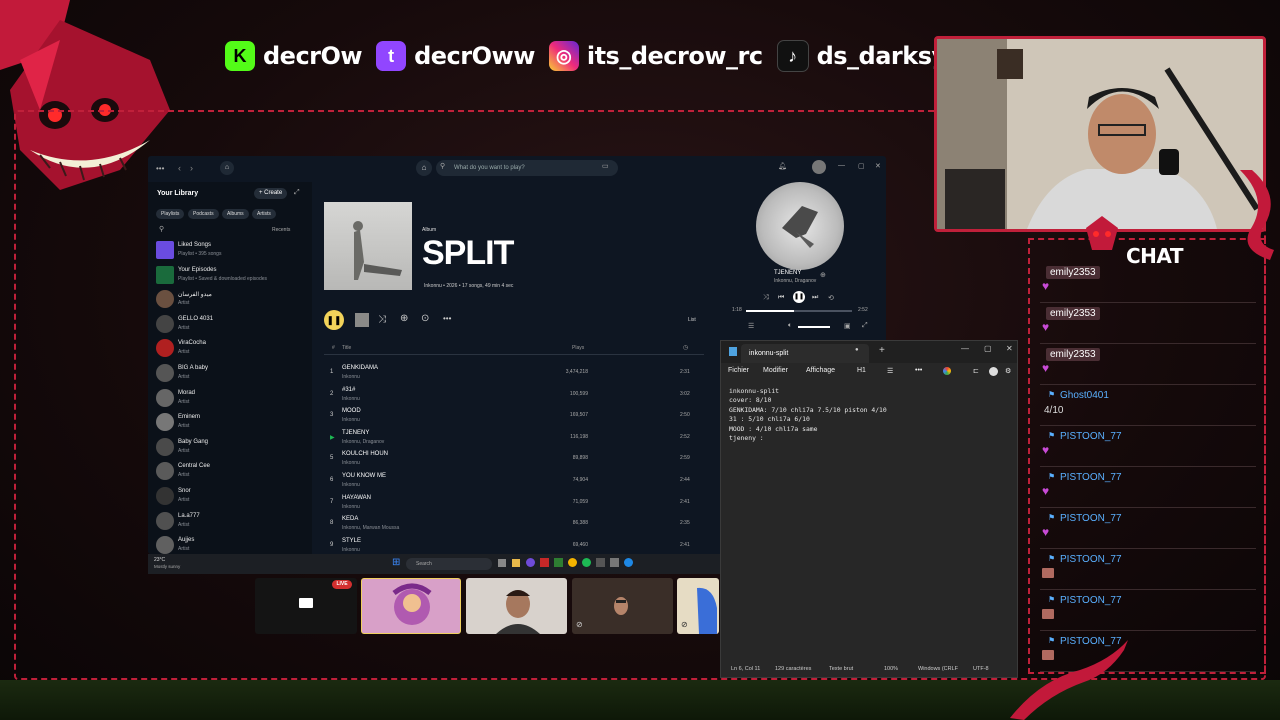 Image resolution: width=1280 pixels, height=720 pixels. What do you see at coordinates (229, 251) in the screenshot?
I see `library-item: Liked Songs Playlist • 395 songs` at bounding box center [229, 251].